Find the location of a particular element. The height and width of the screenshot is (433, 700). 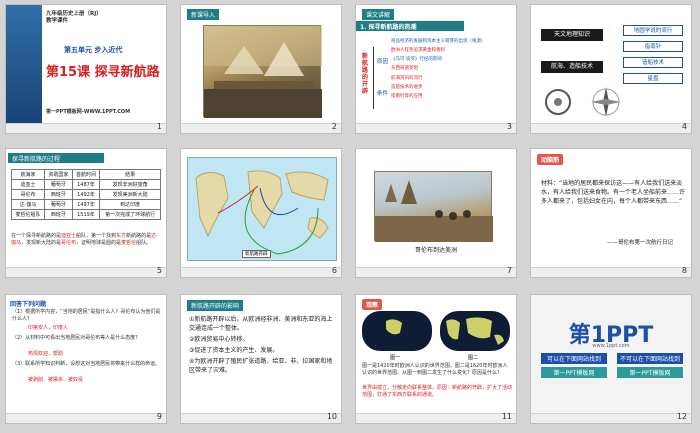

world-map-image: 新航路开辟 is located at coordinates (262, 209).